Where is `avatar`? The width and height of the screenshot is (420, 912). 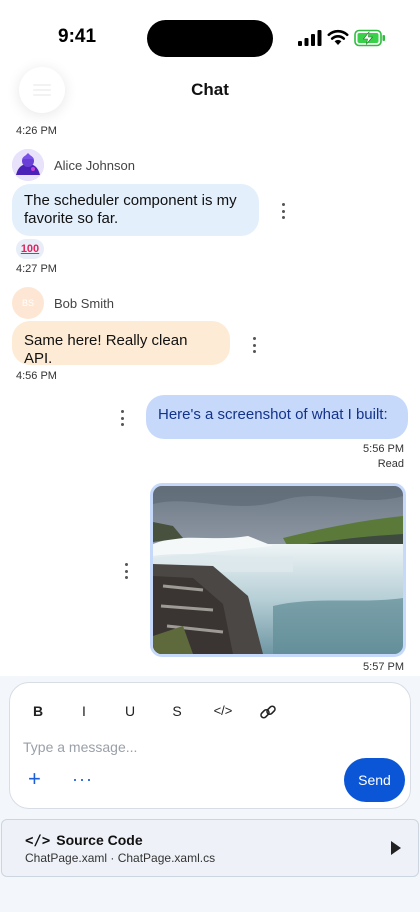
avatar is located at coordinates (28, 165).